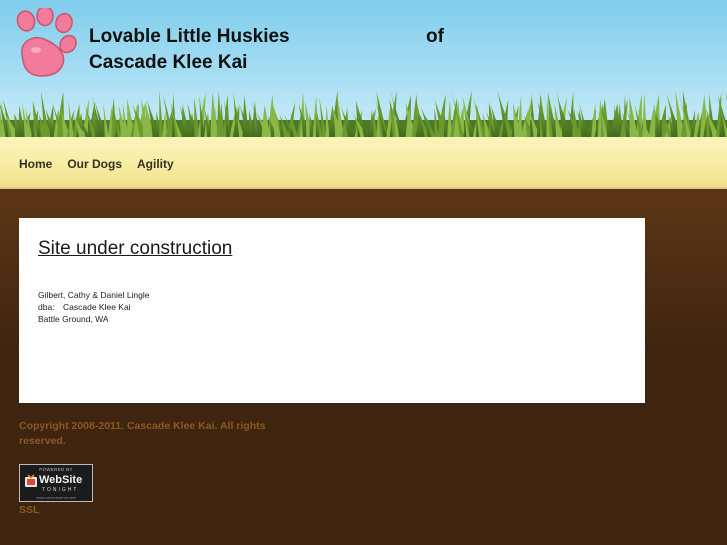  Describe the element at coordinates (363, 113) in the screenshot. I see `grass-banner` at that location.